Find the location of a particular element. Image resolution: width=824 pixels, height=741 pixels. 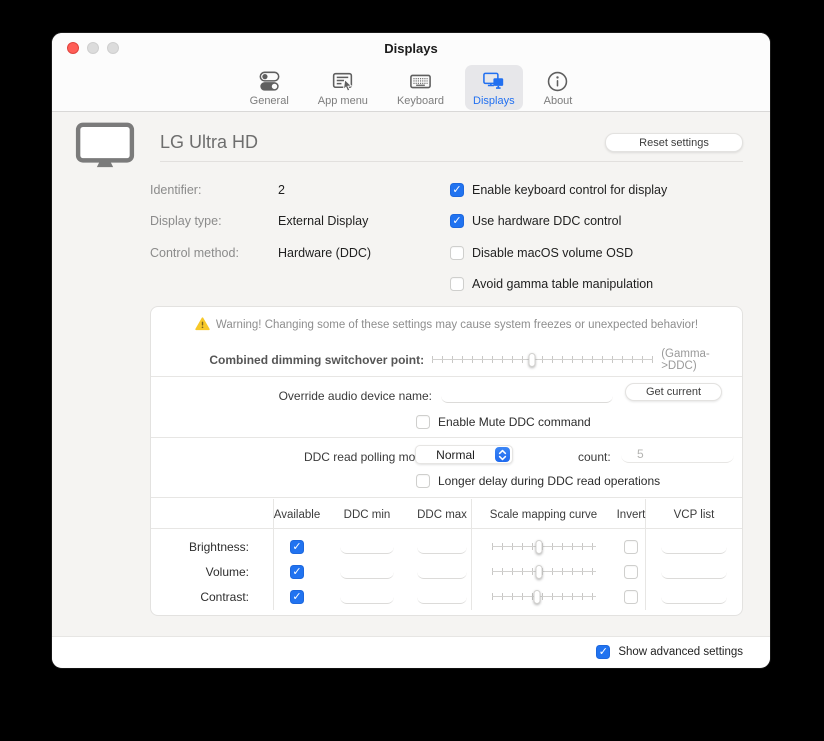

footer-bar: Show advanced settings is located at coordinates (411, 651).